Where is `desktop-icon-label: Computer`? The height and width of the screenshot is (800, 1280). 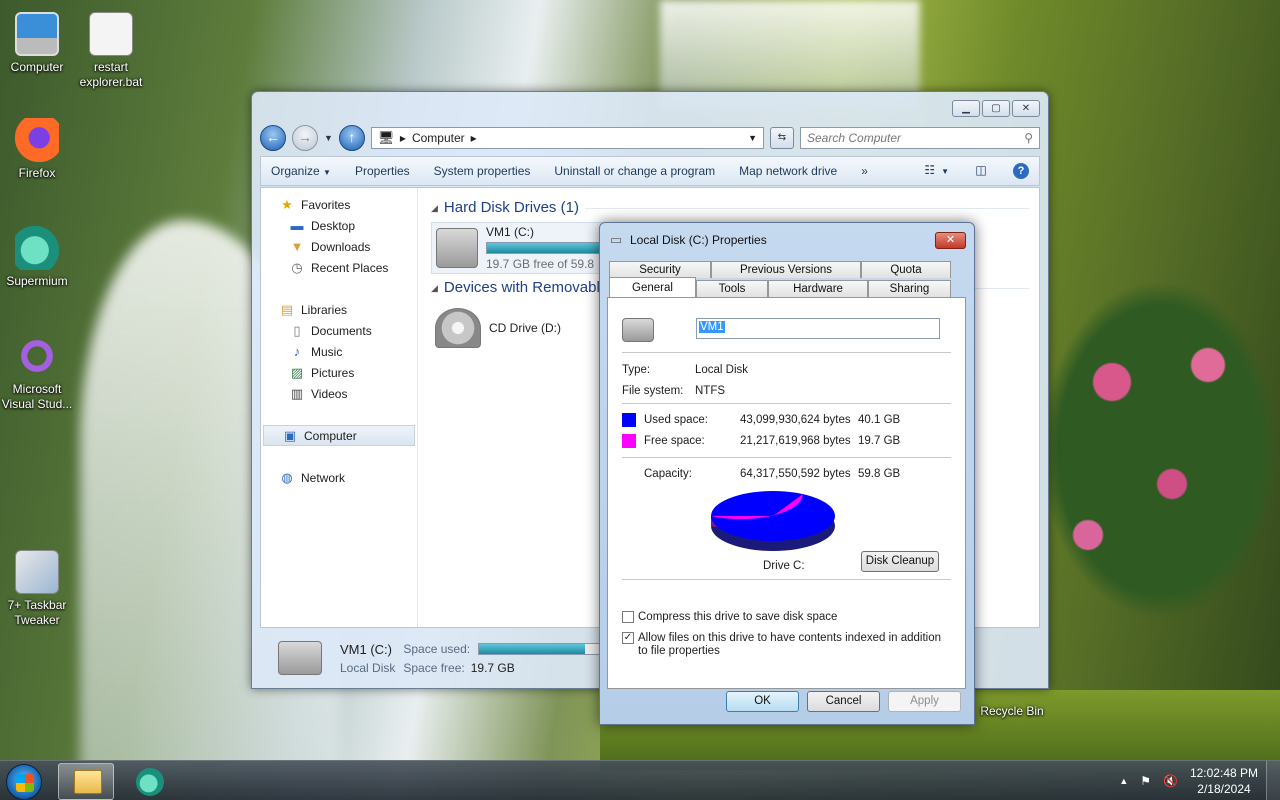
desktop-icon-label: Computer is located at coordinates (37, 67).